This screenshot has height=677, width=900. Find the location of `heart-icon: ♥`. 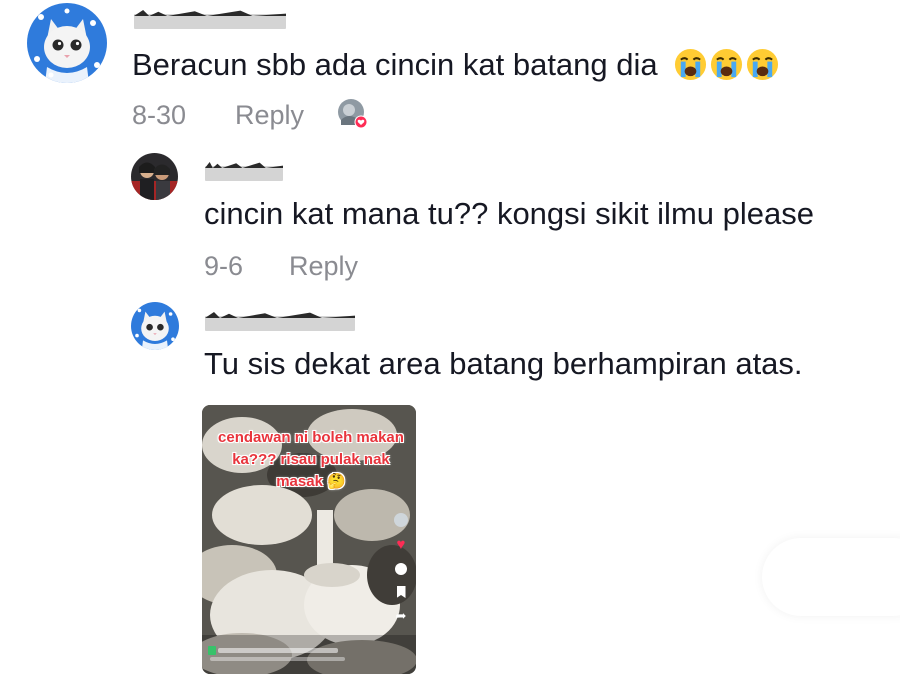

heart-icon: ♥ is located at coordinates (401, 544).